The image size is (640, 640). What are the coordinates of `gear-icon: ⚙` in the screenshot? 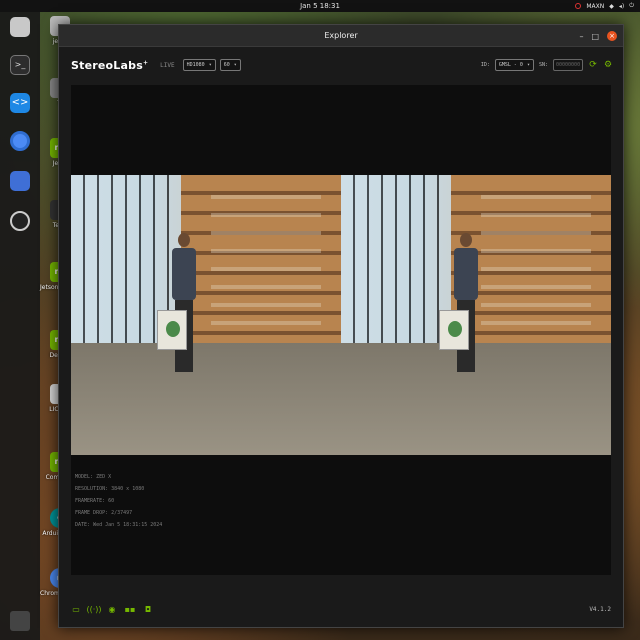 It's located at (608, 65).